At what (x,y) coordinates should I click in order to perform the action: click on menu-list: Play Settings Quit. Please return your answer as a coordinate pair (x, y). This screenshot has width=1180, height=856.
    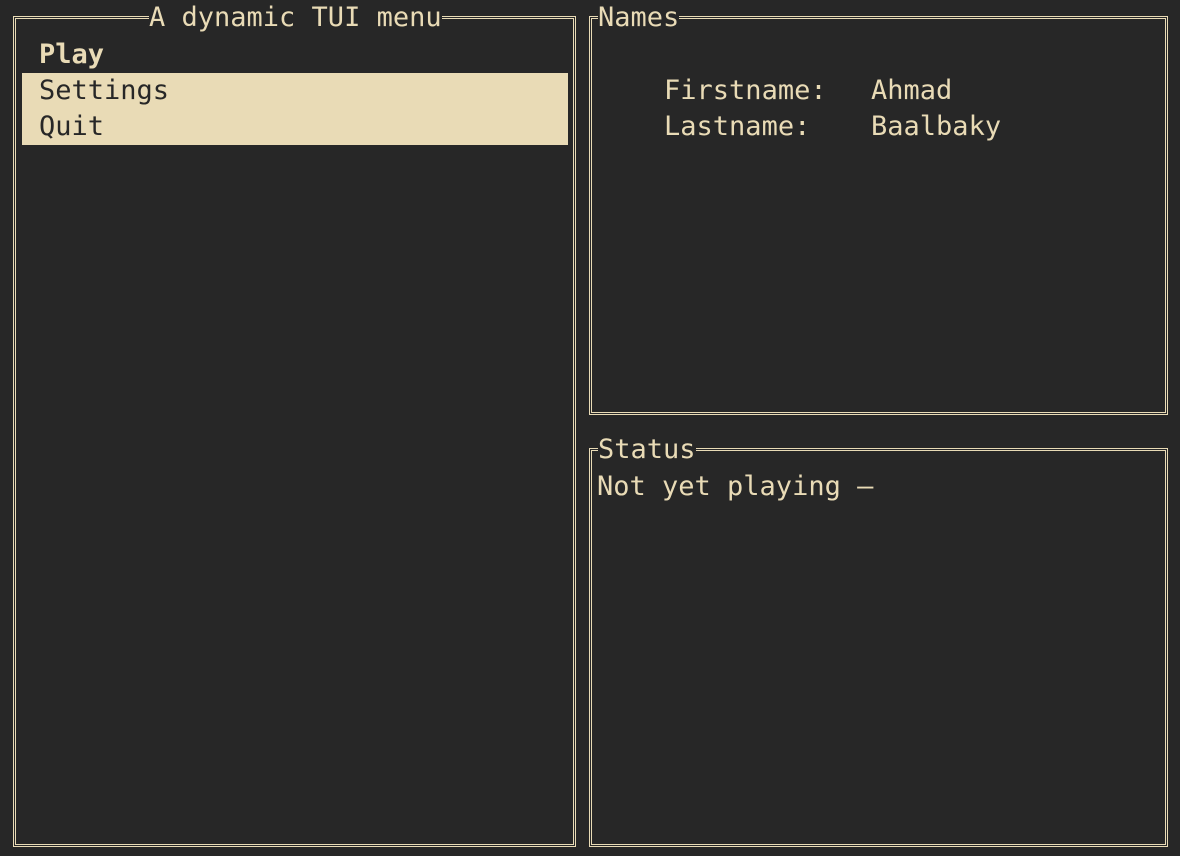
    Looking at the image, I should click on (295, 91).